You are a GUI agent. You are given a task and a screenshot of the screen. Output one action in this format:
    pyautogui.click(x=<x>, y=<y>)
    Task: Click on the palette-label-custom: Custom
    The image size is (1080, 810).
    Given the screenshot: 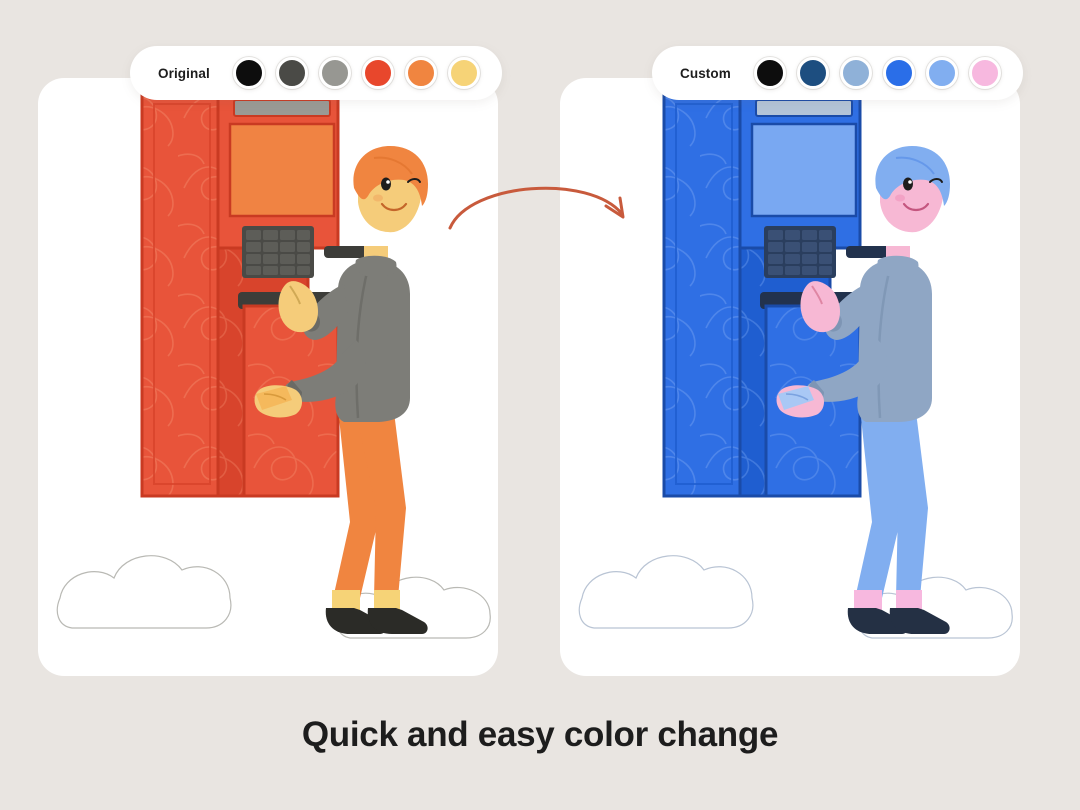 What is the action you would take?
    pyautogui.click(x=705, y=73)
    